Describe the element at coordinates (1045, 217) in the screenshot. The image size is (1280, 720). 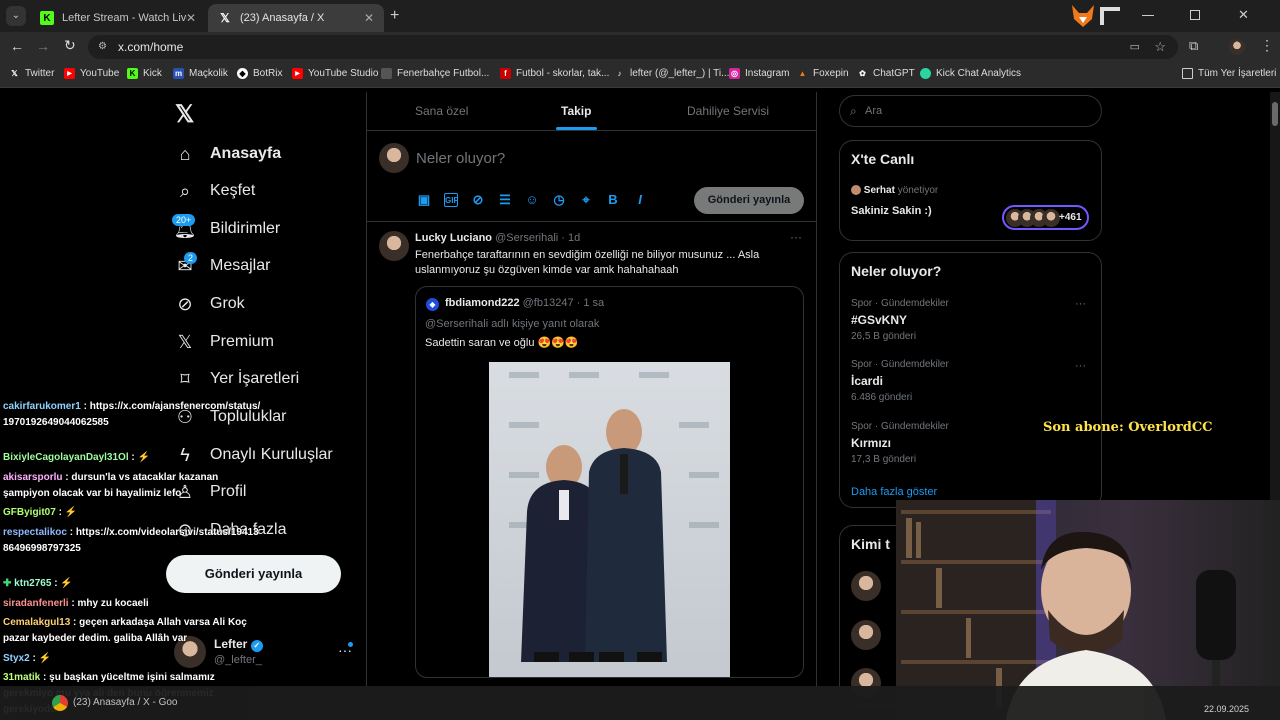
I see `live-listeners-pill: +461` at that location.